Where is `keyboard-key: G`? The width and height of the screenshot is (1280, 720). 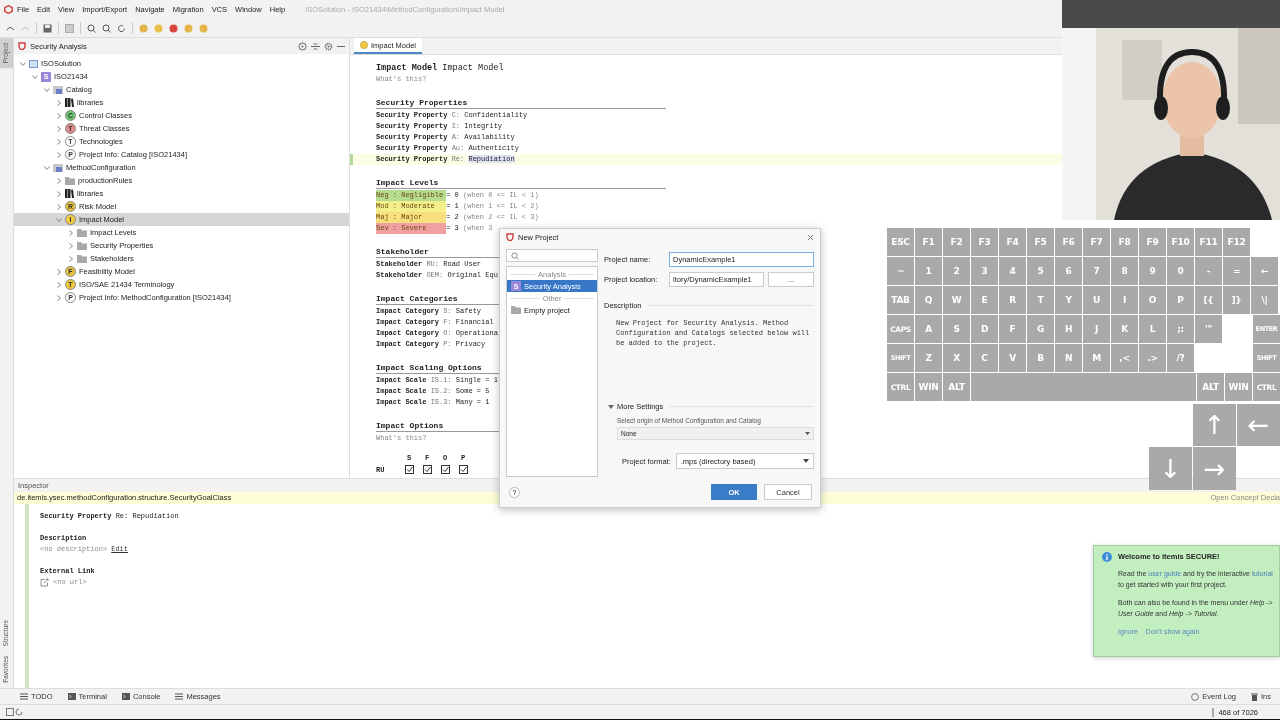
keyboard-key: G is located at coordinates (1040, 329).